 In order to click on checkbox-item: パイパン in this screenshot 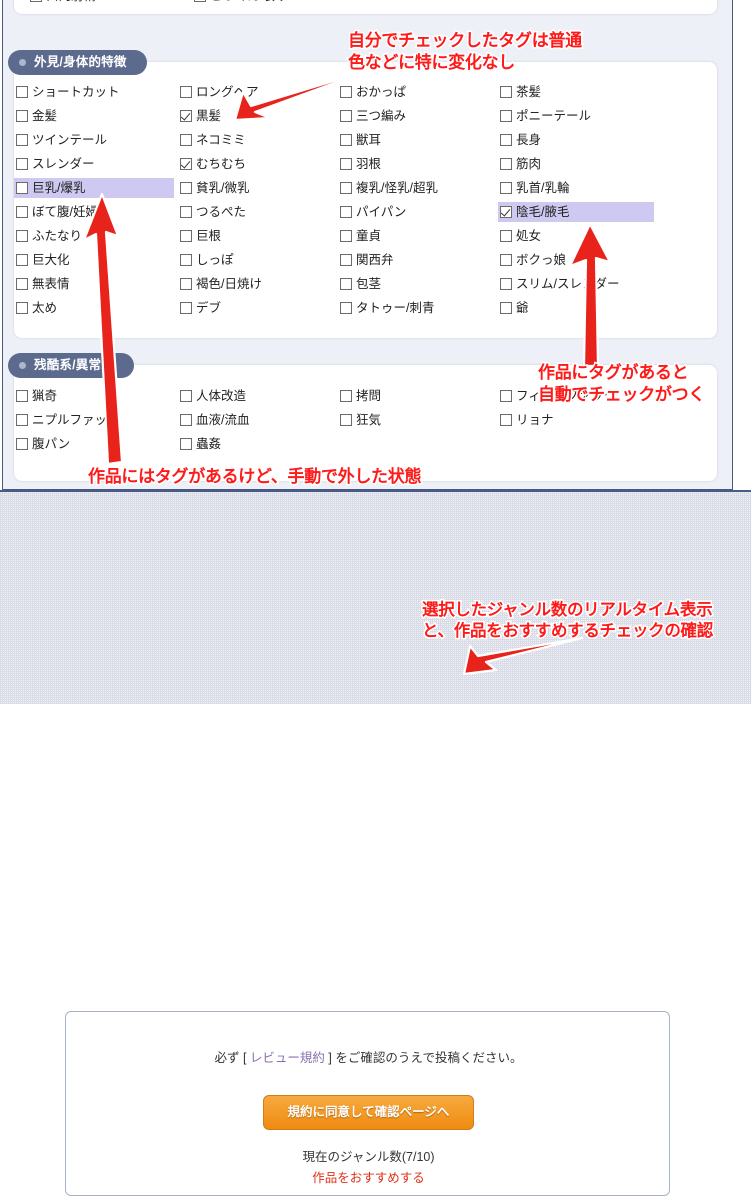, I will do `click(416, 212)`.